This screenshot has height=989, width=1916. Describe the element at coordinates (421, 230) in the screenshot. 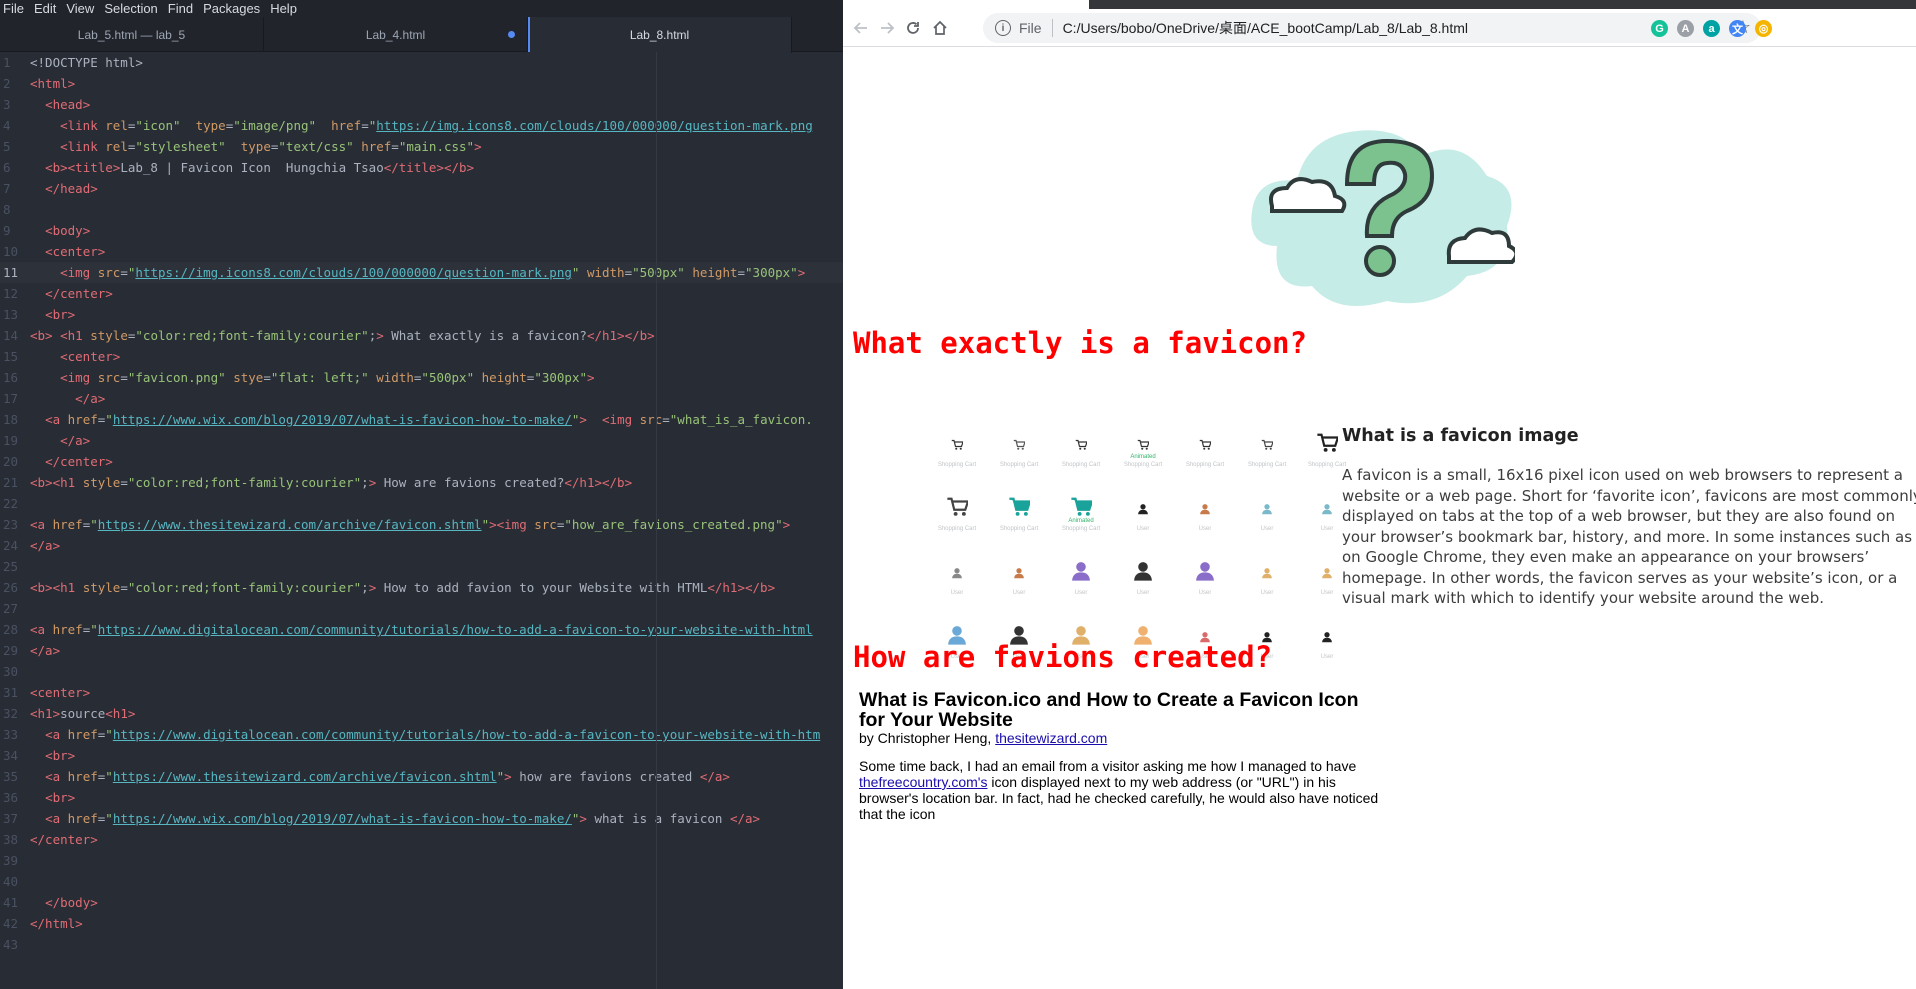

I see `code-line: 9 <body>` at that location.